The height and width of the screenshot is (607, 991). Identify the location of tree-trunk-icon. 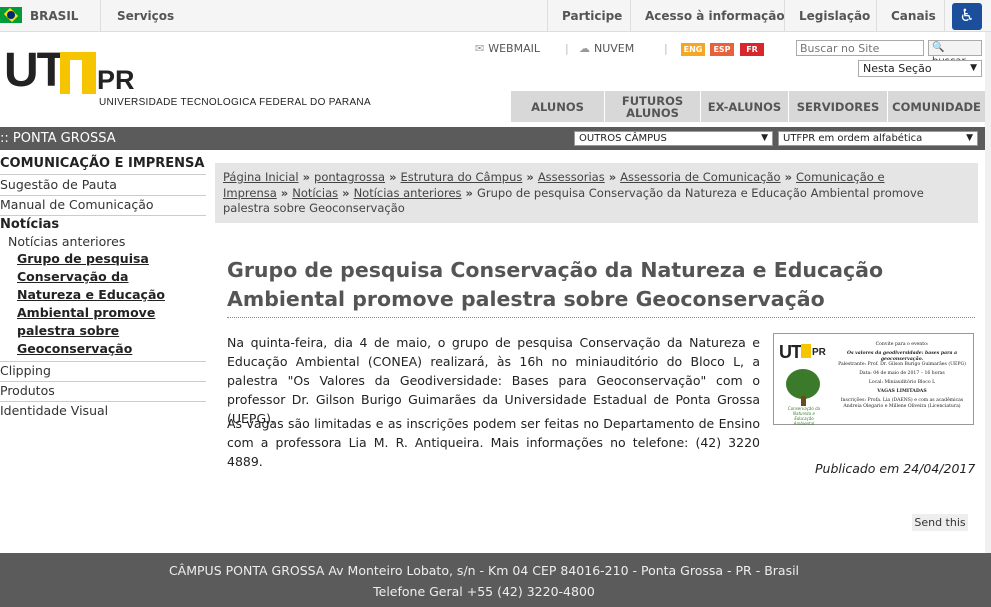
(803, 401).